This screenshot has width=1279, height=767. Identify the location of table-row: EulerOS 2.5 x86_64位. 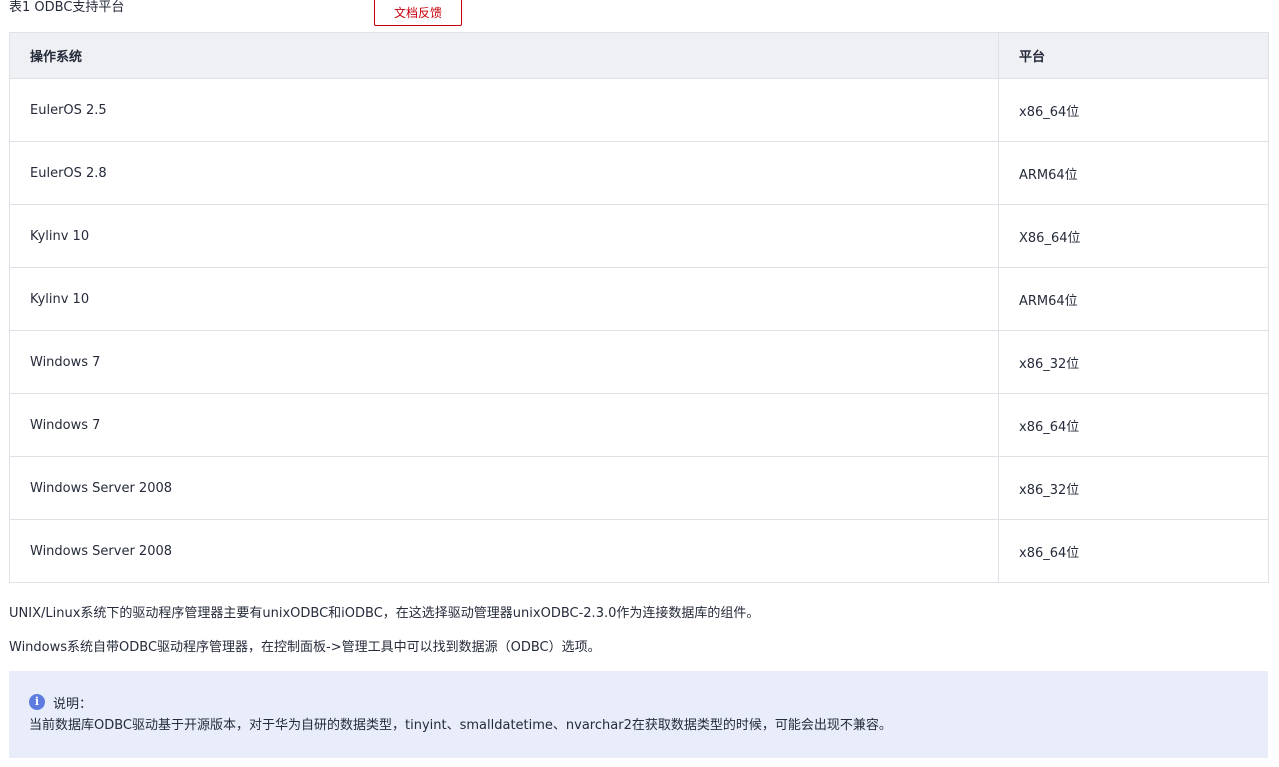
(639, 110).